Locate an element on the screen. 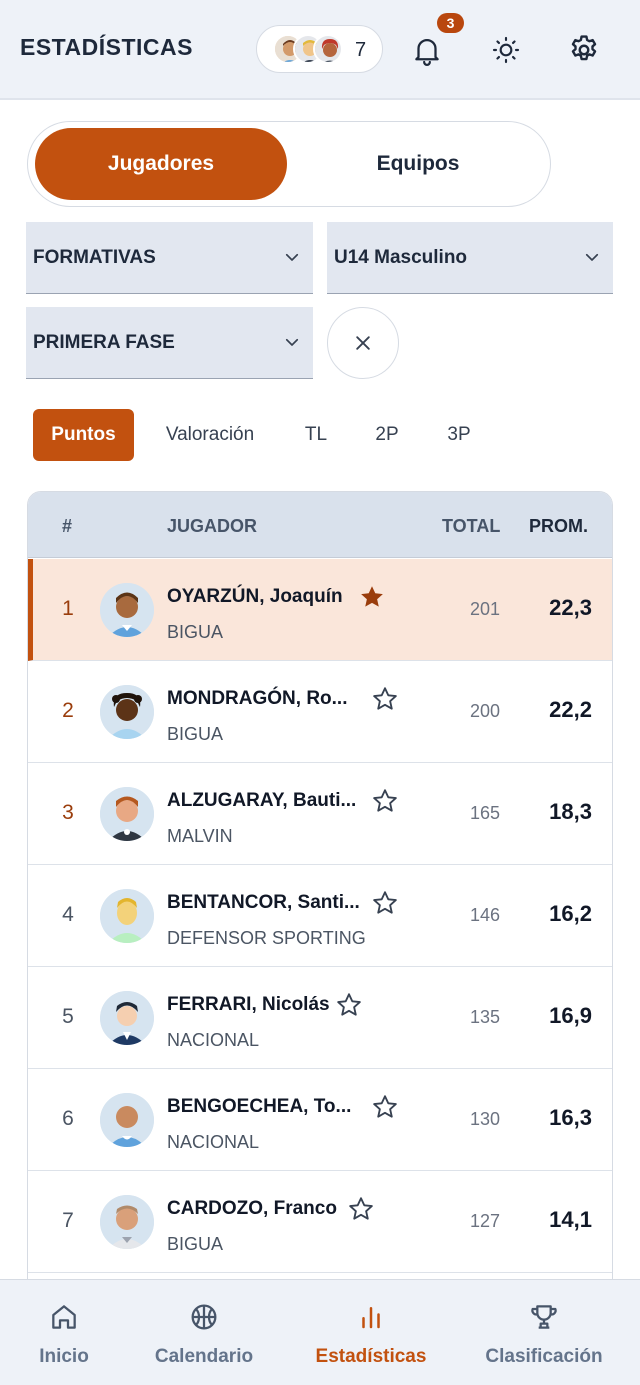  theme-toggle-button is located at coordinates (506, 50).